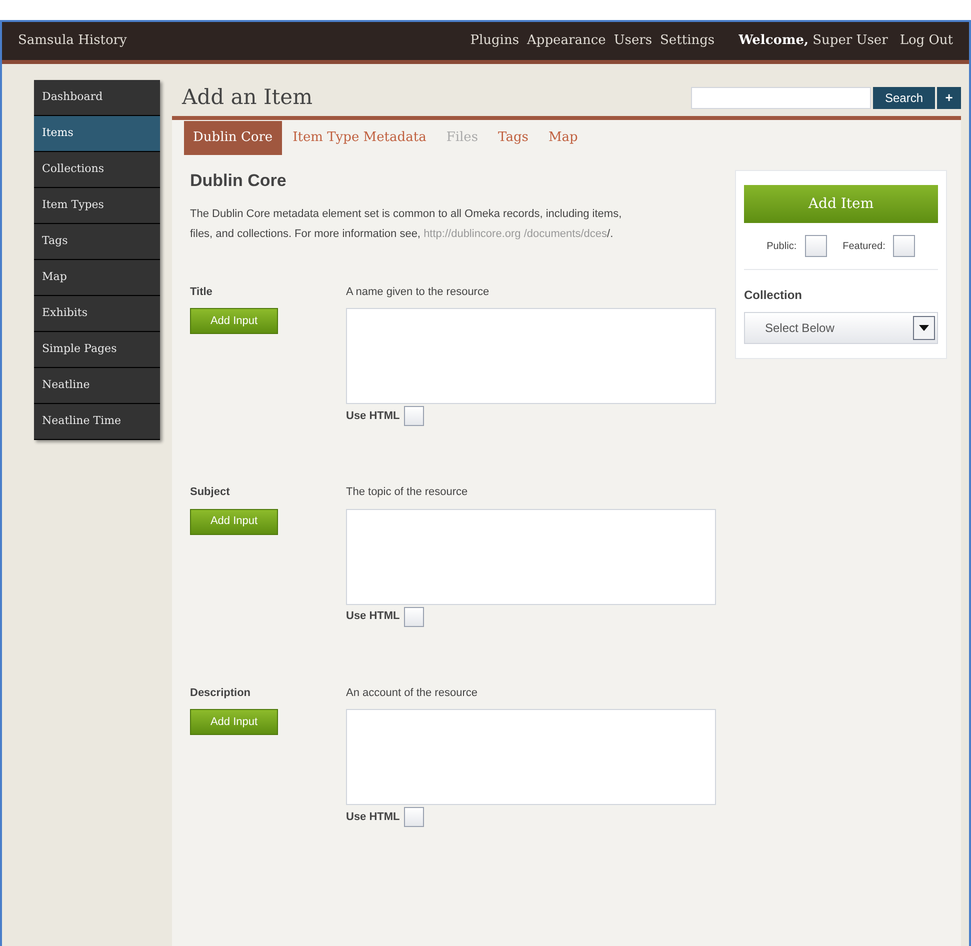 The height and width of the screenshot is (946, 971). I want to click on featured-label: Featured:, so click(864, 247).